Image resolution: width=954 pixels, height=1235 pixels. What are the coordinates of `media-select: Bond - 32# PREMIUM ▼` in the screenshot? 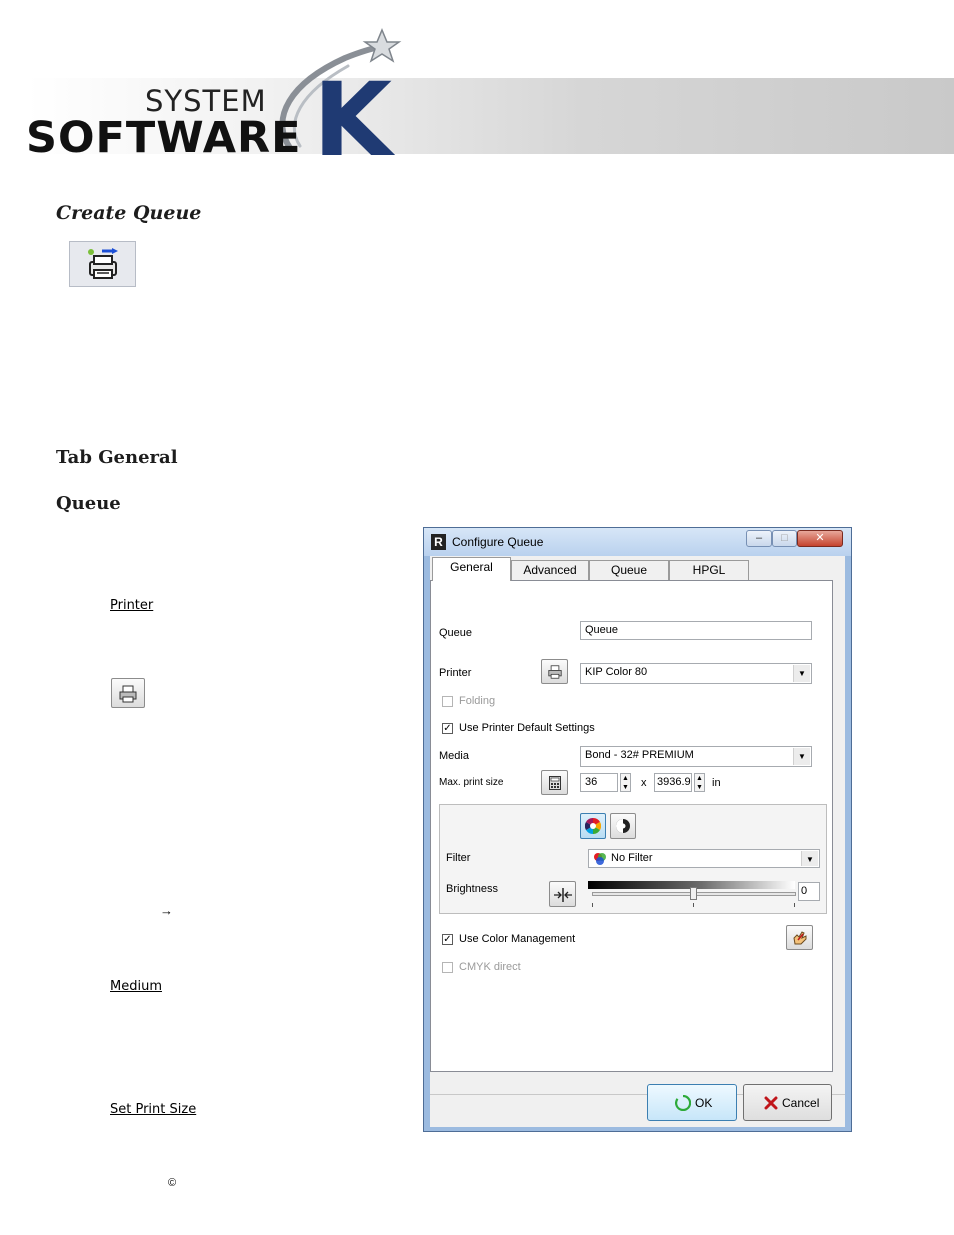 It's located at (696, 756).